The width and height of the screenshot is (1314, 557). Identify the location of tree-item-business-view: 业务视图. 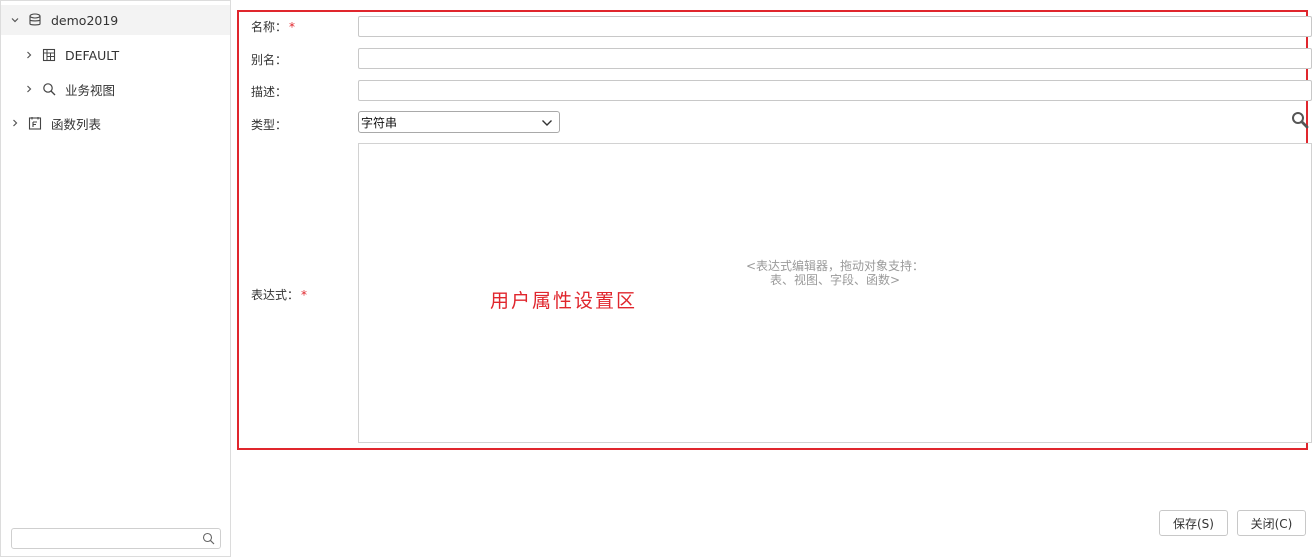
(115, 89).